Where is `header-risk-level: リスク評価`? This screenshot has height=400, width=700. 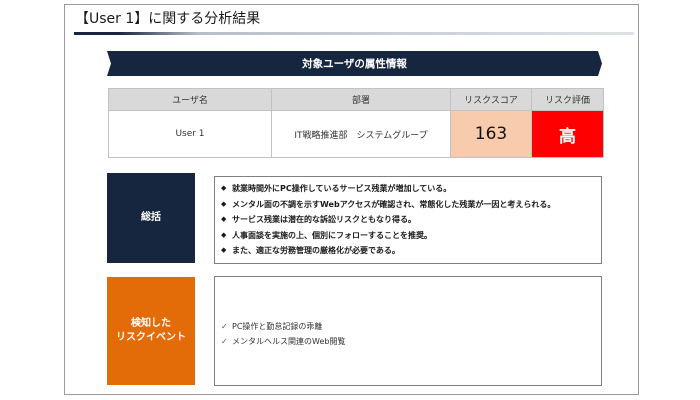
header-risk-level: リスク評価 is located at coordinates (567, 99).